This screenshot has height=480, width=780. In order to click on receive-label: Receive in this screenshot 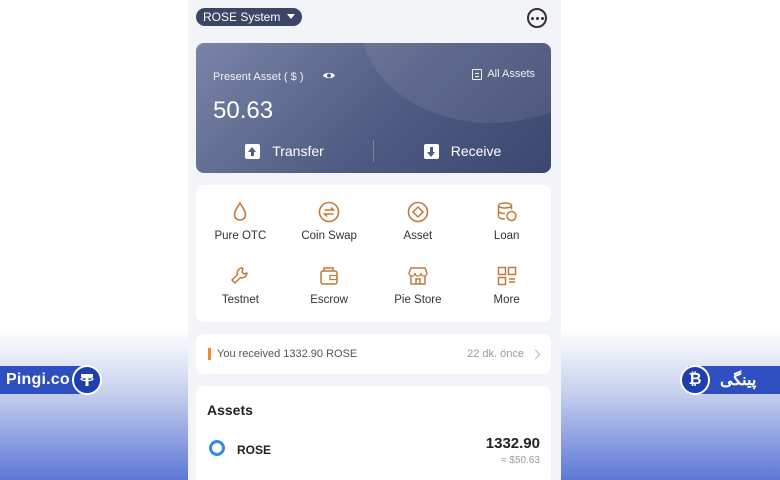, I will do `click(476, 151)`.